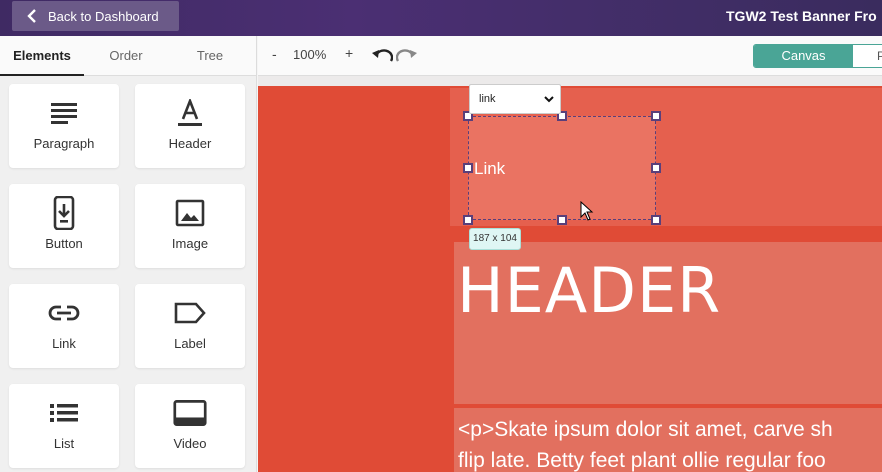  Describe the element at coordinates (64, 243) in the screenshot. I see `element-card-label: Button` at that location.